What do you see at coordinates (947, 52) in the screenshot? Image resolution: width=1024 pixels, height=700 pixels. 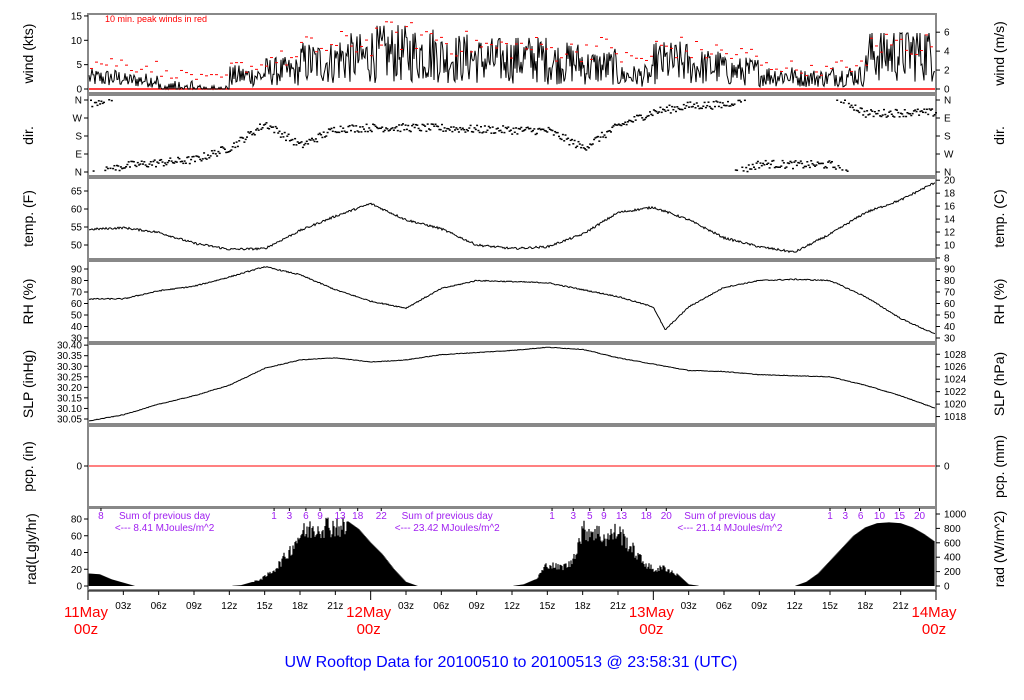 I see `y-tick-label-right: 4` at bounding box center [947, 52].